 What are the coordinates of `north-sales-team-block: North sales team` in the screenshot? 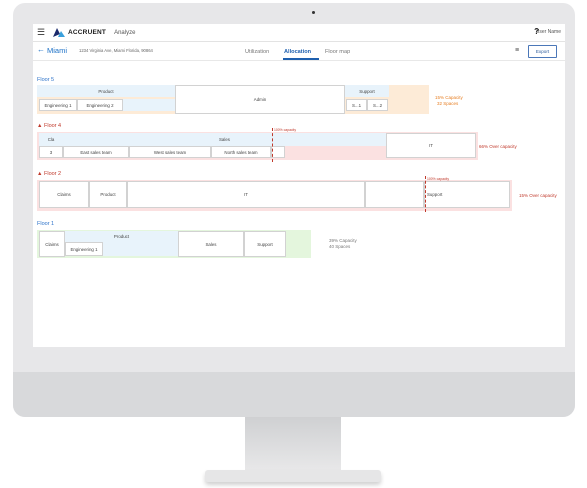 It's located at (241, 152).